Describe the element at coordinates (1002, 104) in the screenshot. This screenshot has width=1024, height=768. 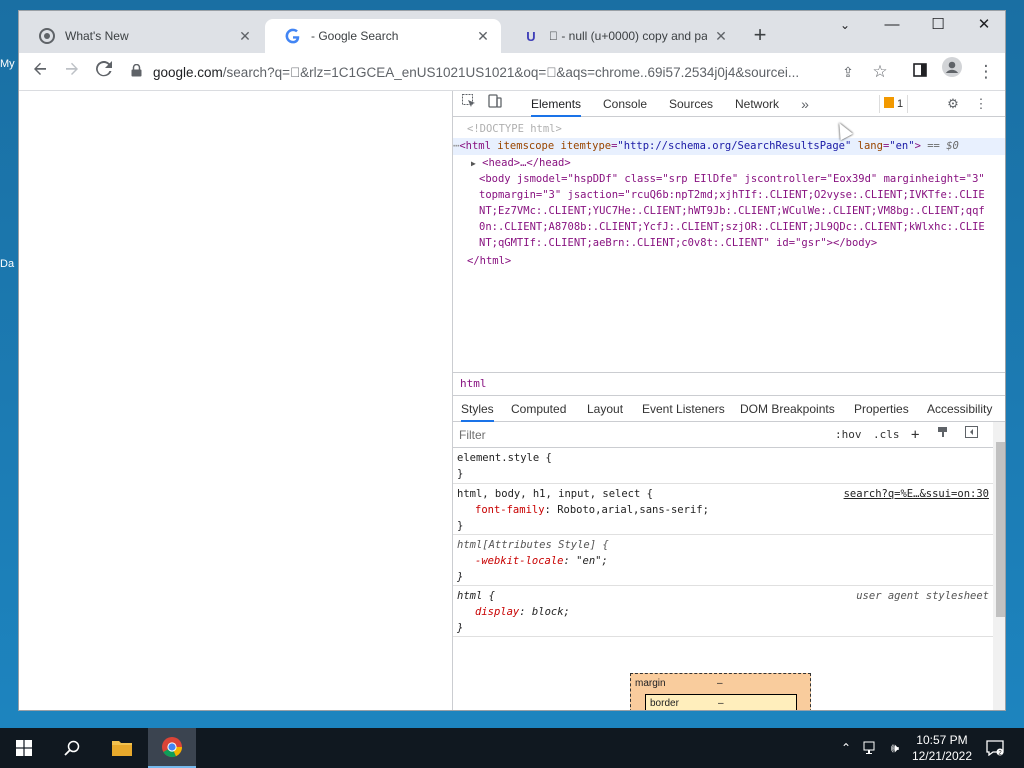
I see `close-devtools-icon: ✕` at that location.